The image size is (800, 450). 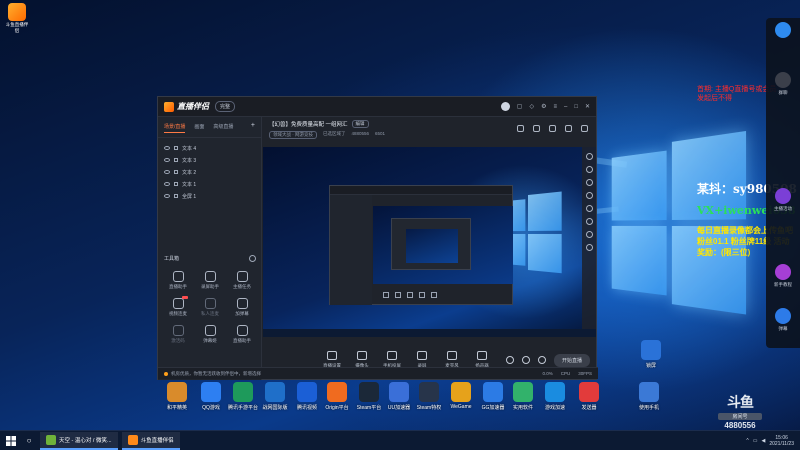 What do you see at coordinates (369, 396) in the screenshot?
I see `desktop-icon: Steam平台` at bounding box center [369, 396].